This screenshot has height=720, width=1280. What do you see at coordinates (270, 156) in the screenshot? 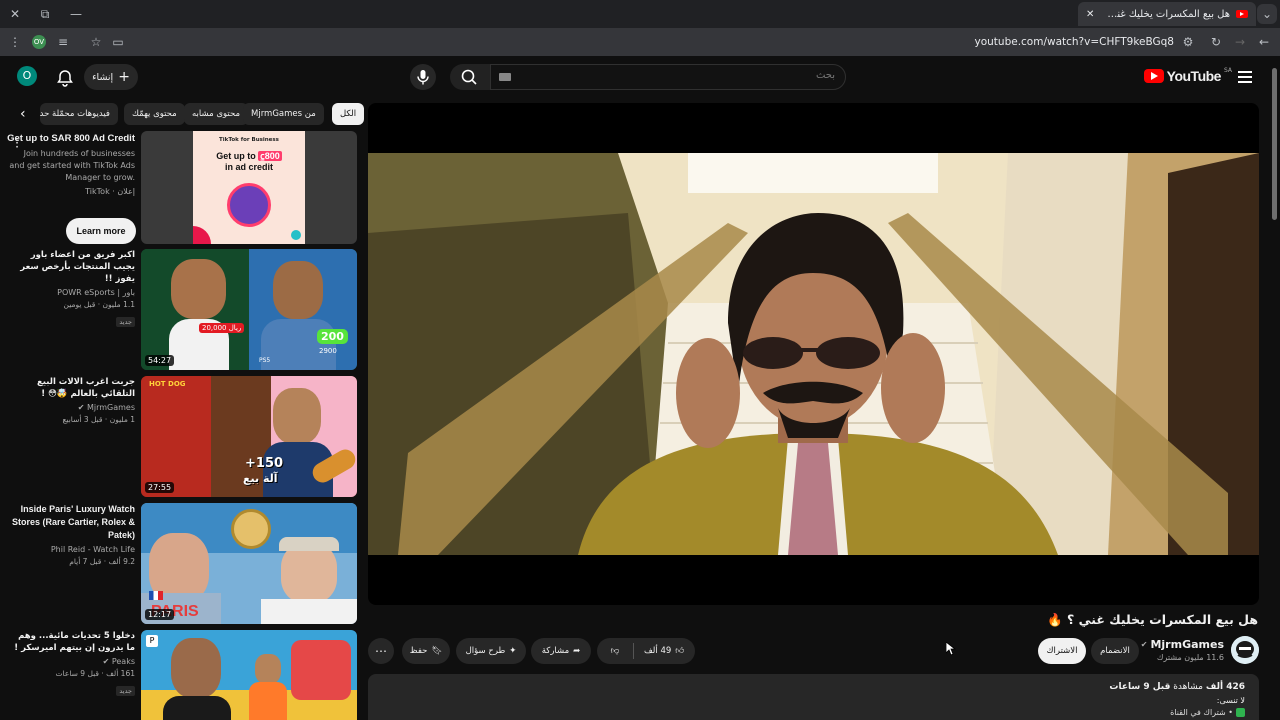
I see `ad-amount-badge: ⃀800` at bounding box center [270, 156].